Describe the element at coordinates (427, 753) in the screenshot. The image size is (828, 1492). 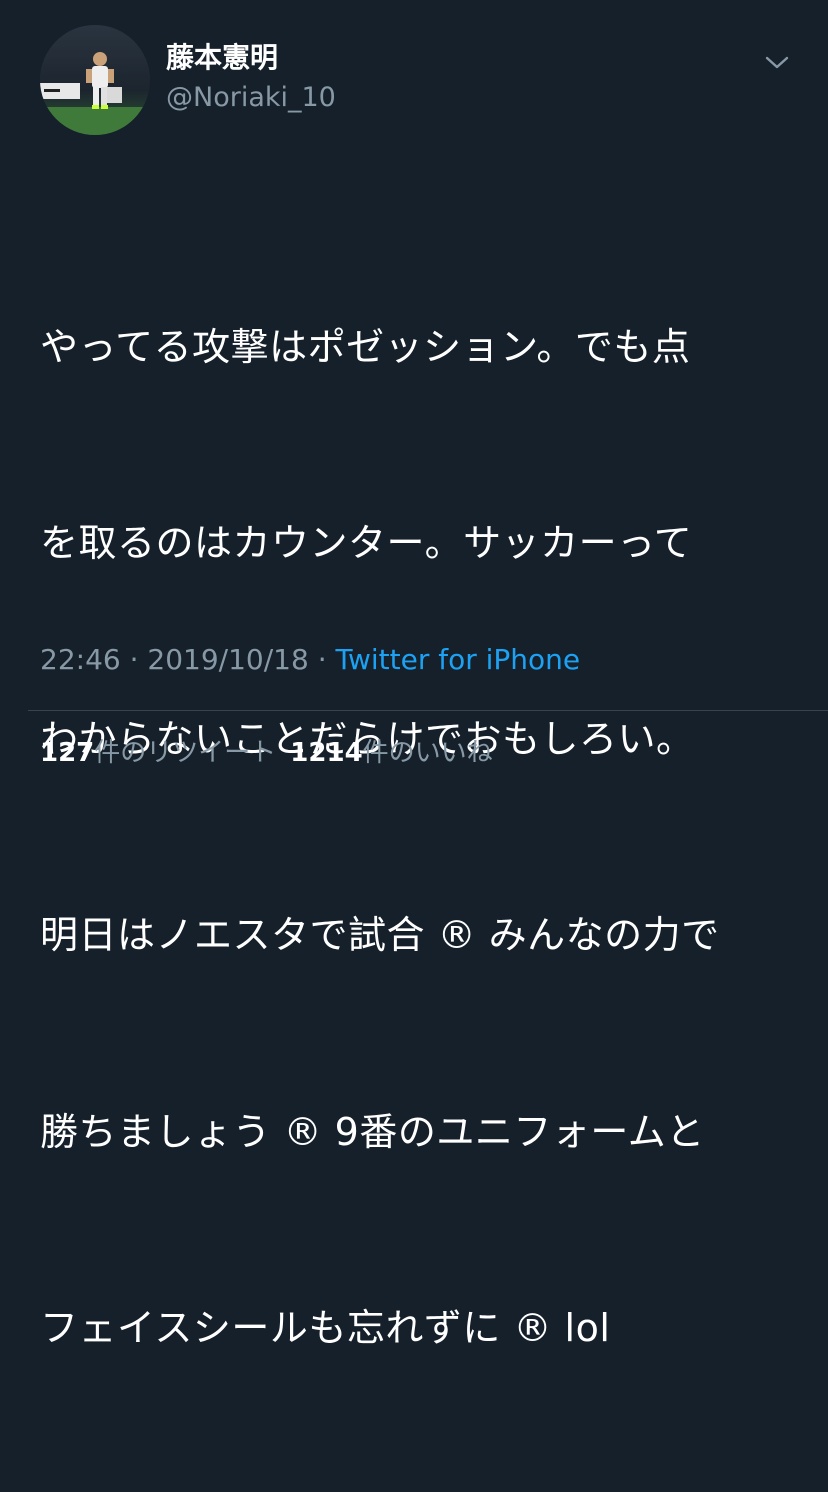
I see `like-label: 件のいいね` at that location.